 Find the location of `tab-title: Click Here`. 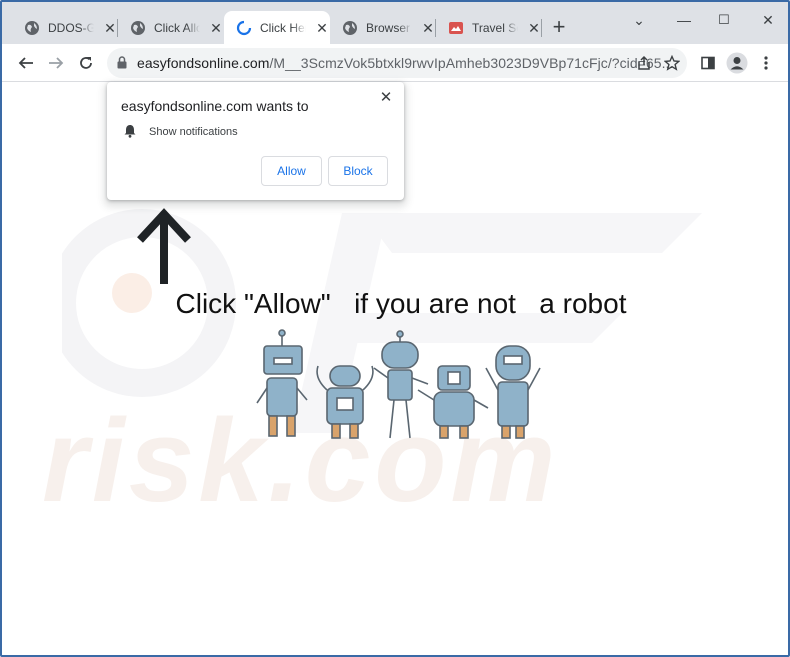

tab-title: Click Here is located at coordinates (283, 27).